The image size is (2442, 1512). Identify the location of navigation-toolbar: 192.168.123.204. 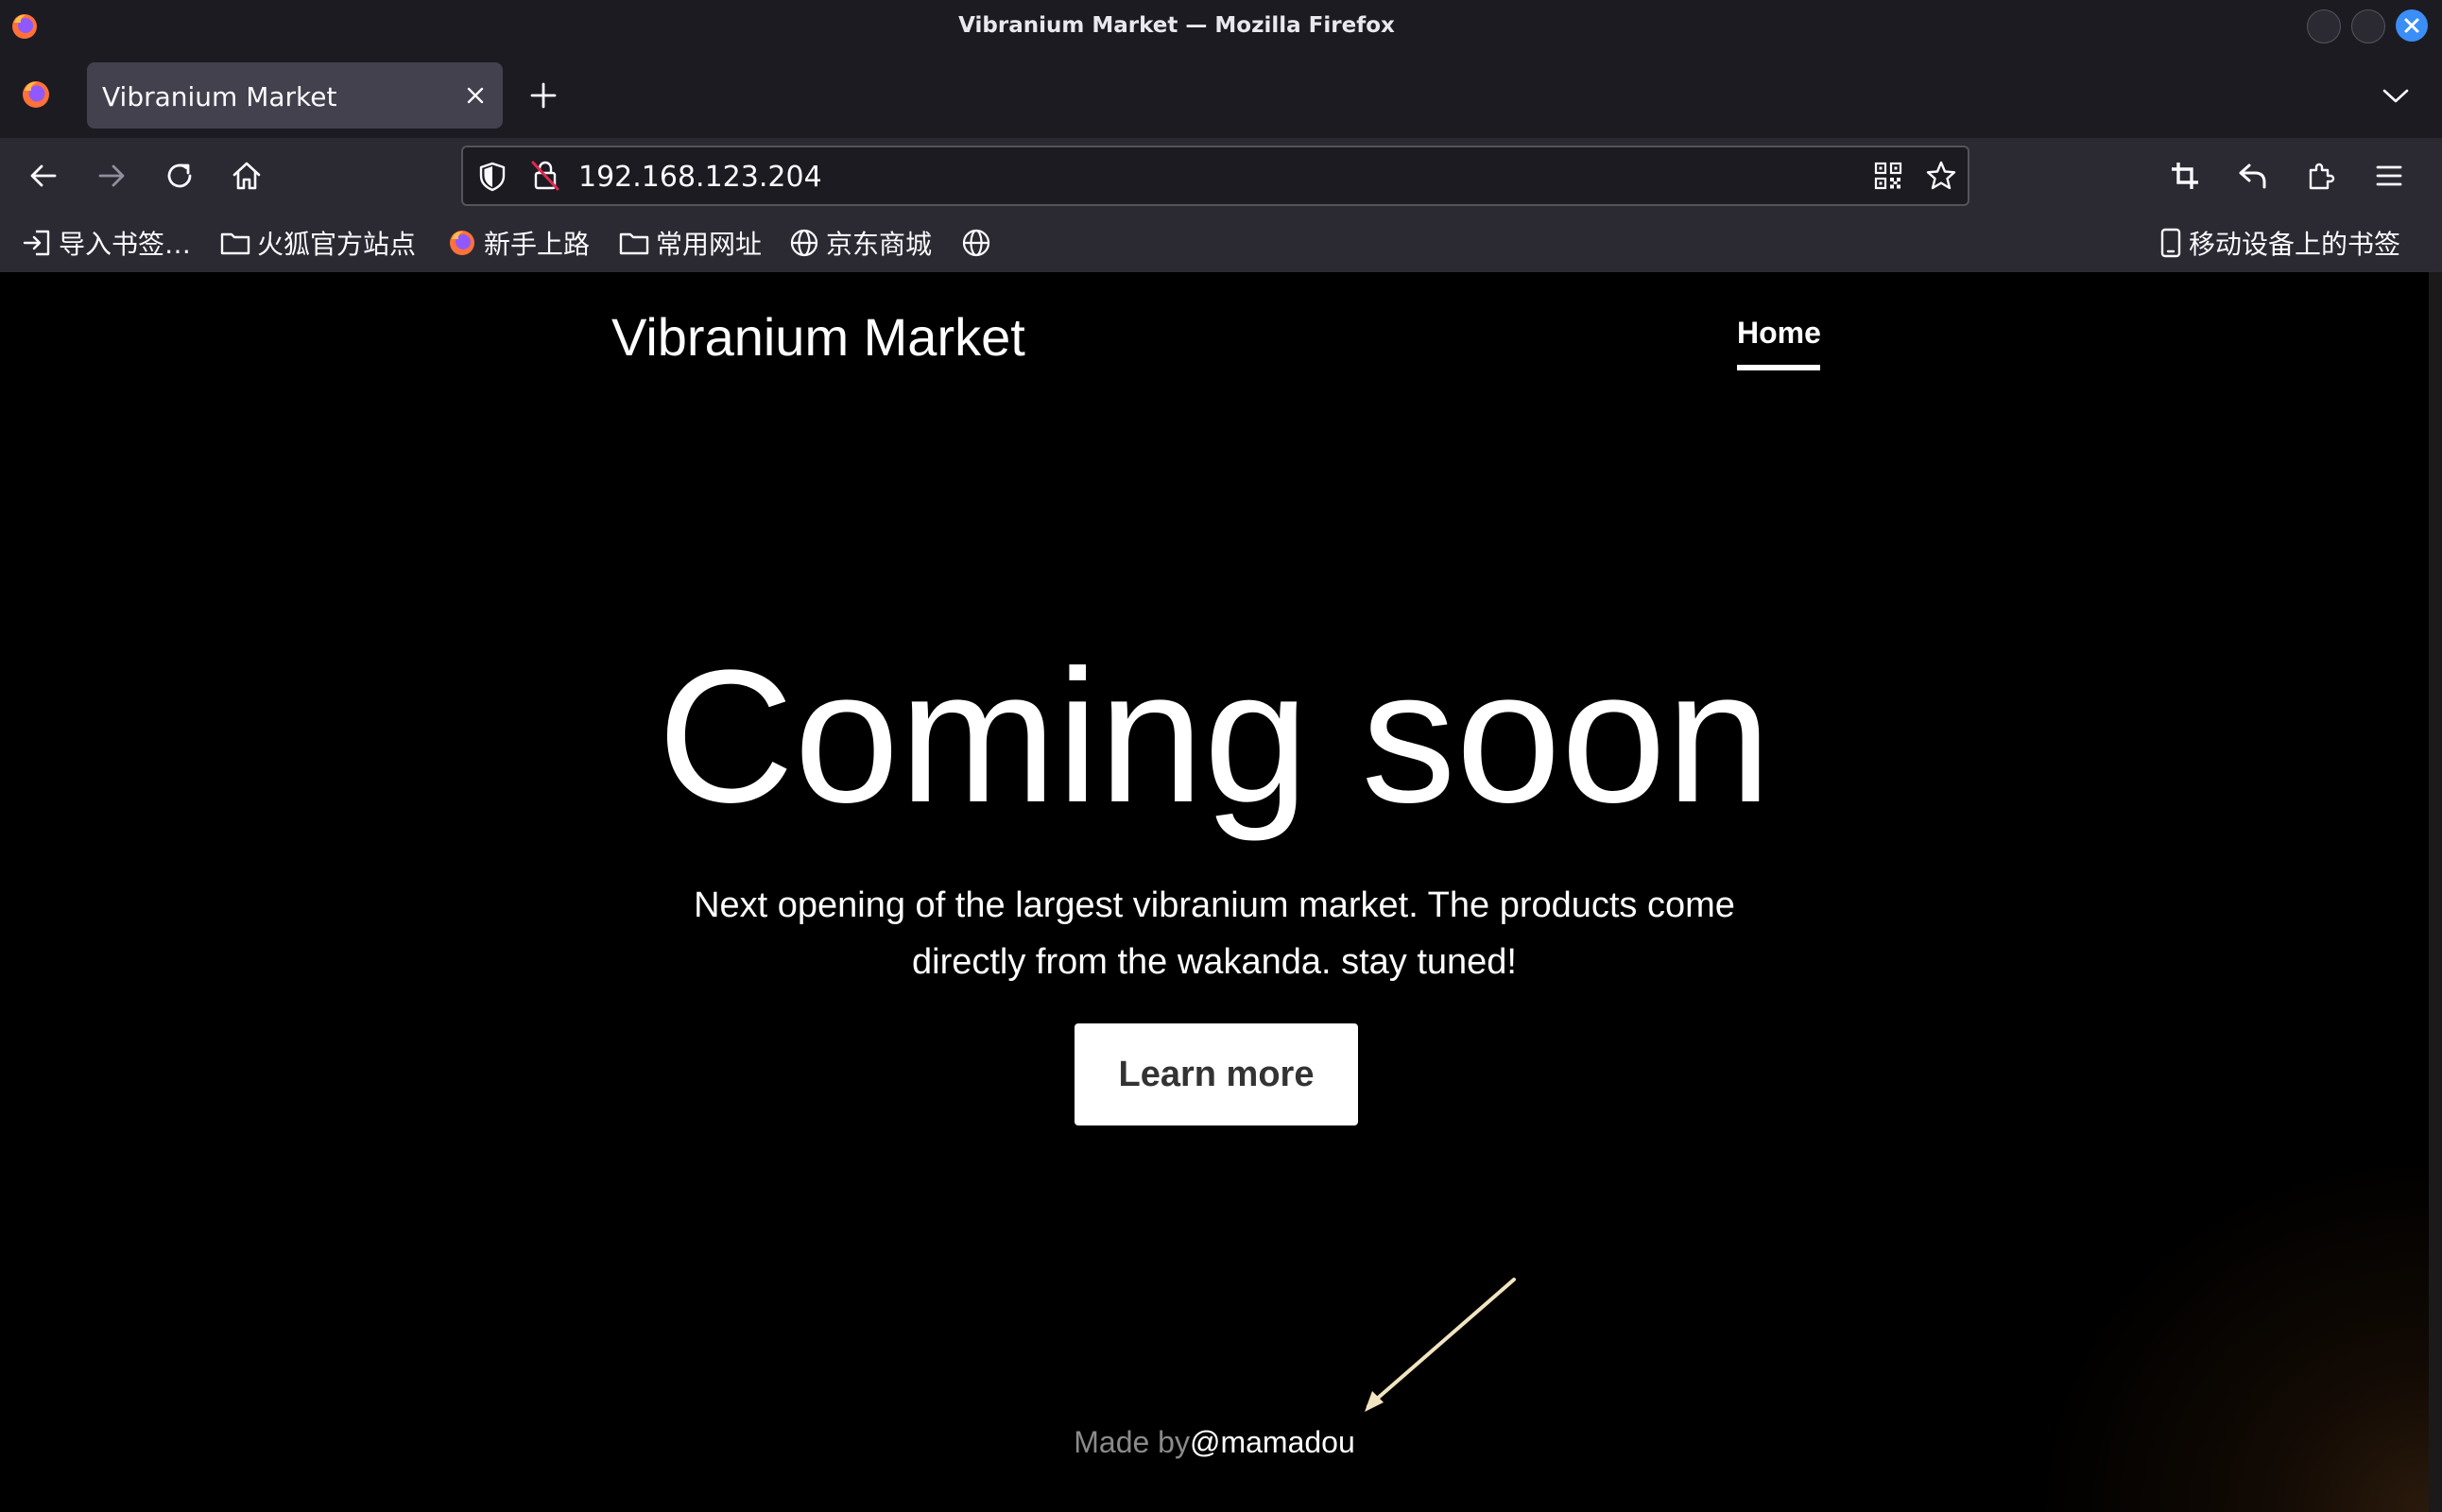
(1221, 176).